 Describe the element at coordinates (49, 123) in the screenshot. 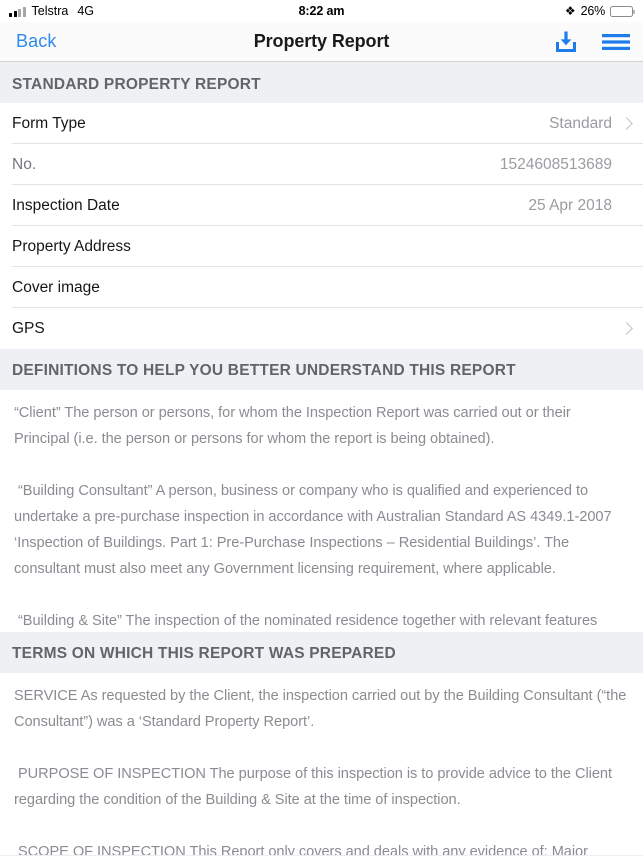

I see `row-label: Form Type` at that location.